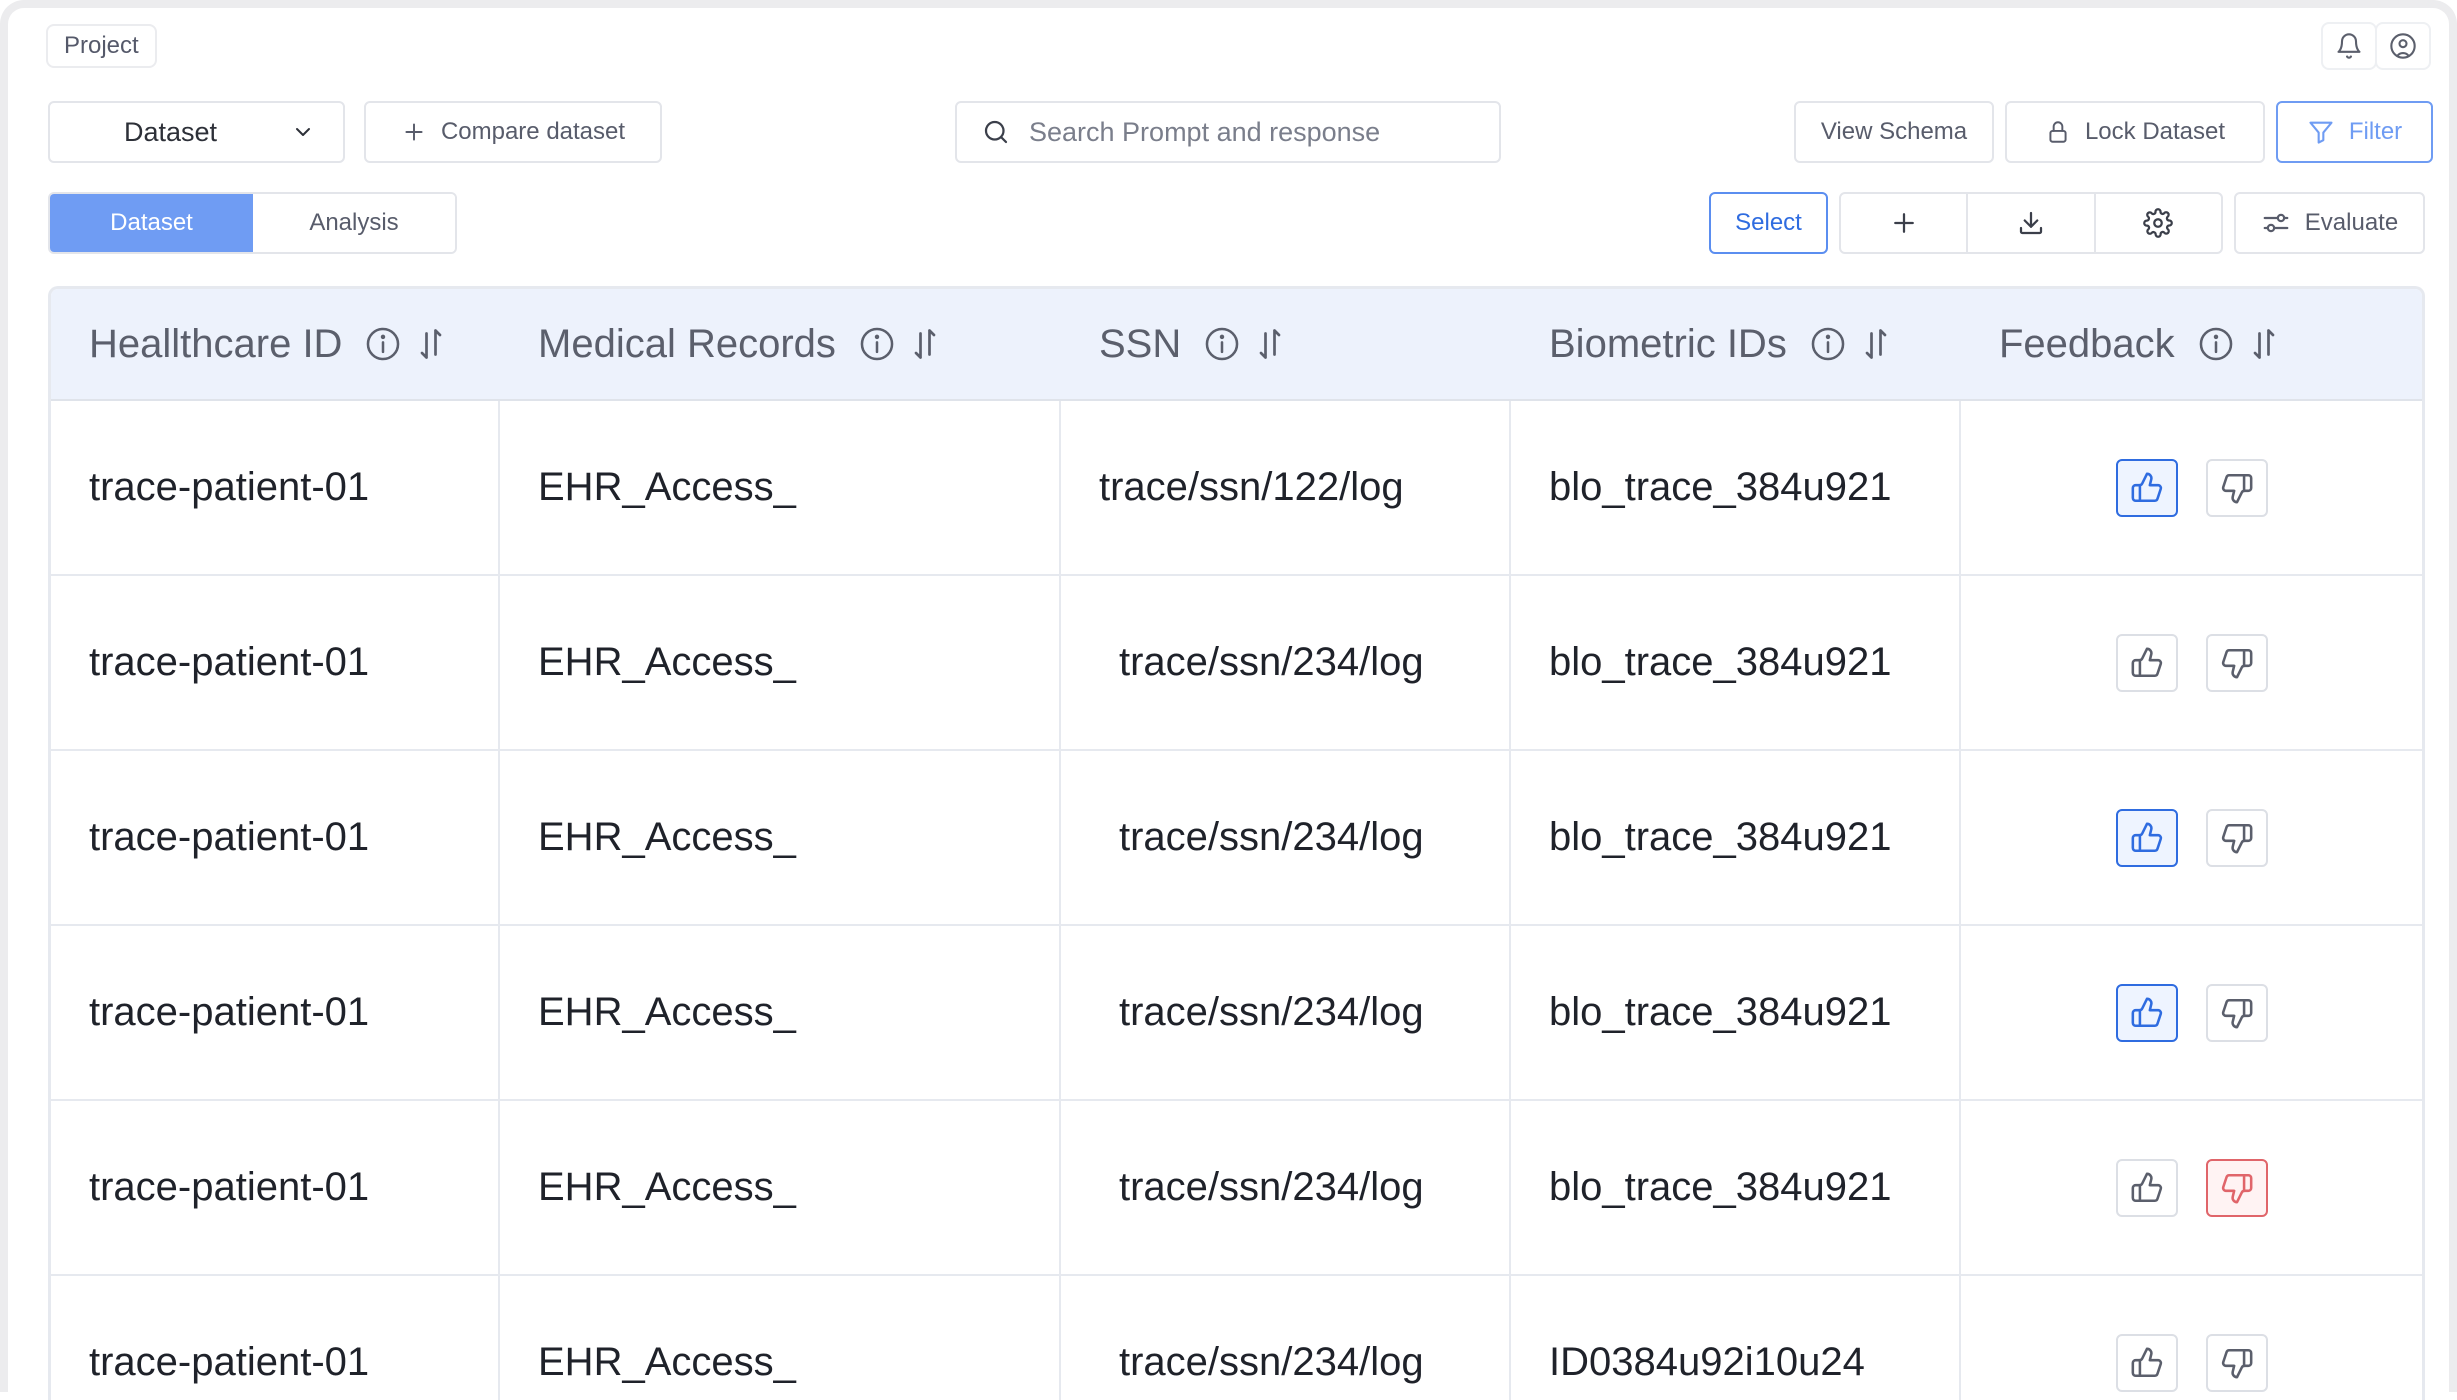 This screenshot has width=2457, height=1400. I want to click on select-button: Select, so click(1768, 223).